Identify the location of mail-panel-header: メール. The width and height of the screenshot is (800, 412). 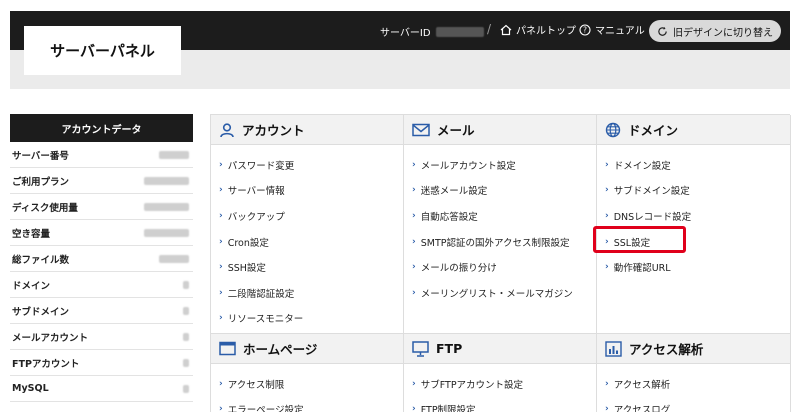
(500, 130).